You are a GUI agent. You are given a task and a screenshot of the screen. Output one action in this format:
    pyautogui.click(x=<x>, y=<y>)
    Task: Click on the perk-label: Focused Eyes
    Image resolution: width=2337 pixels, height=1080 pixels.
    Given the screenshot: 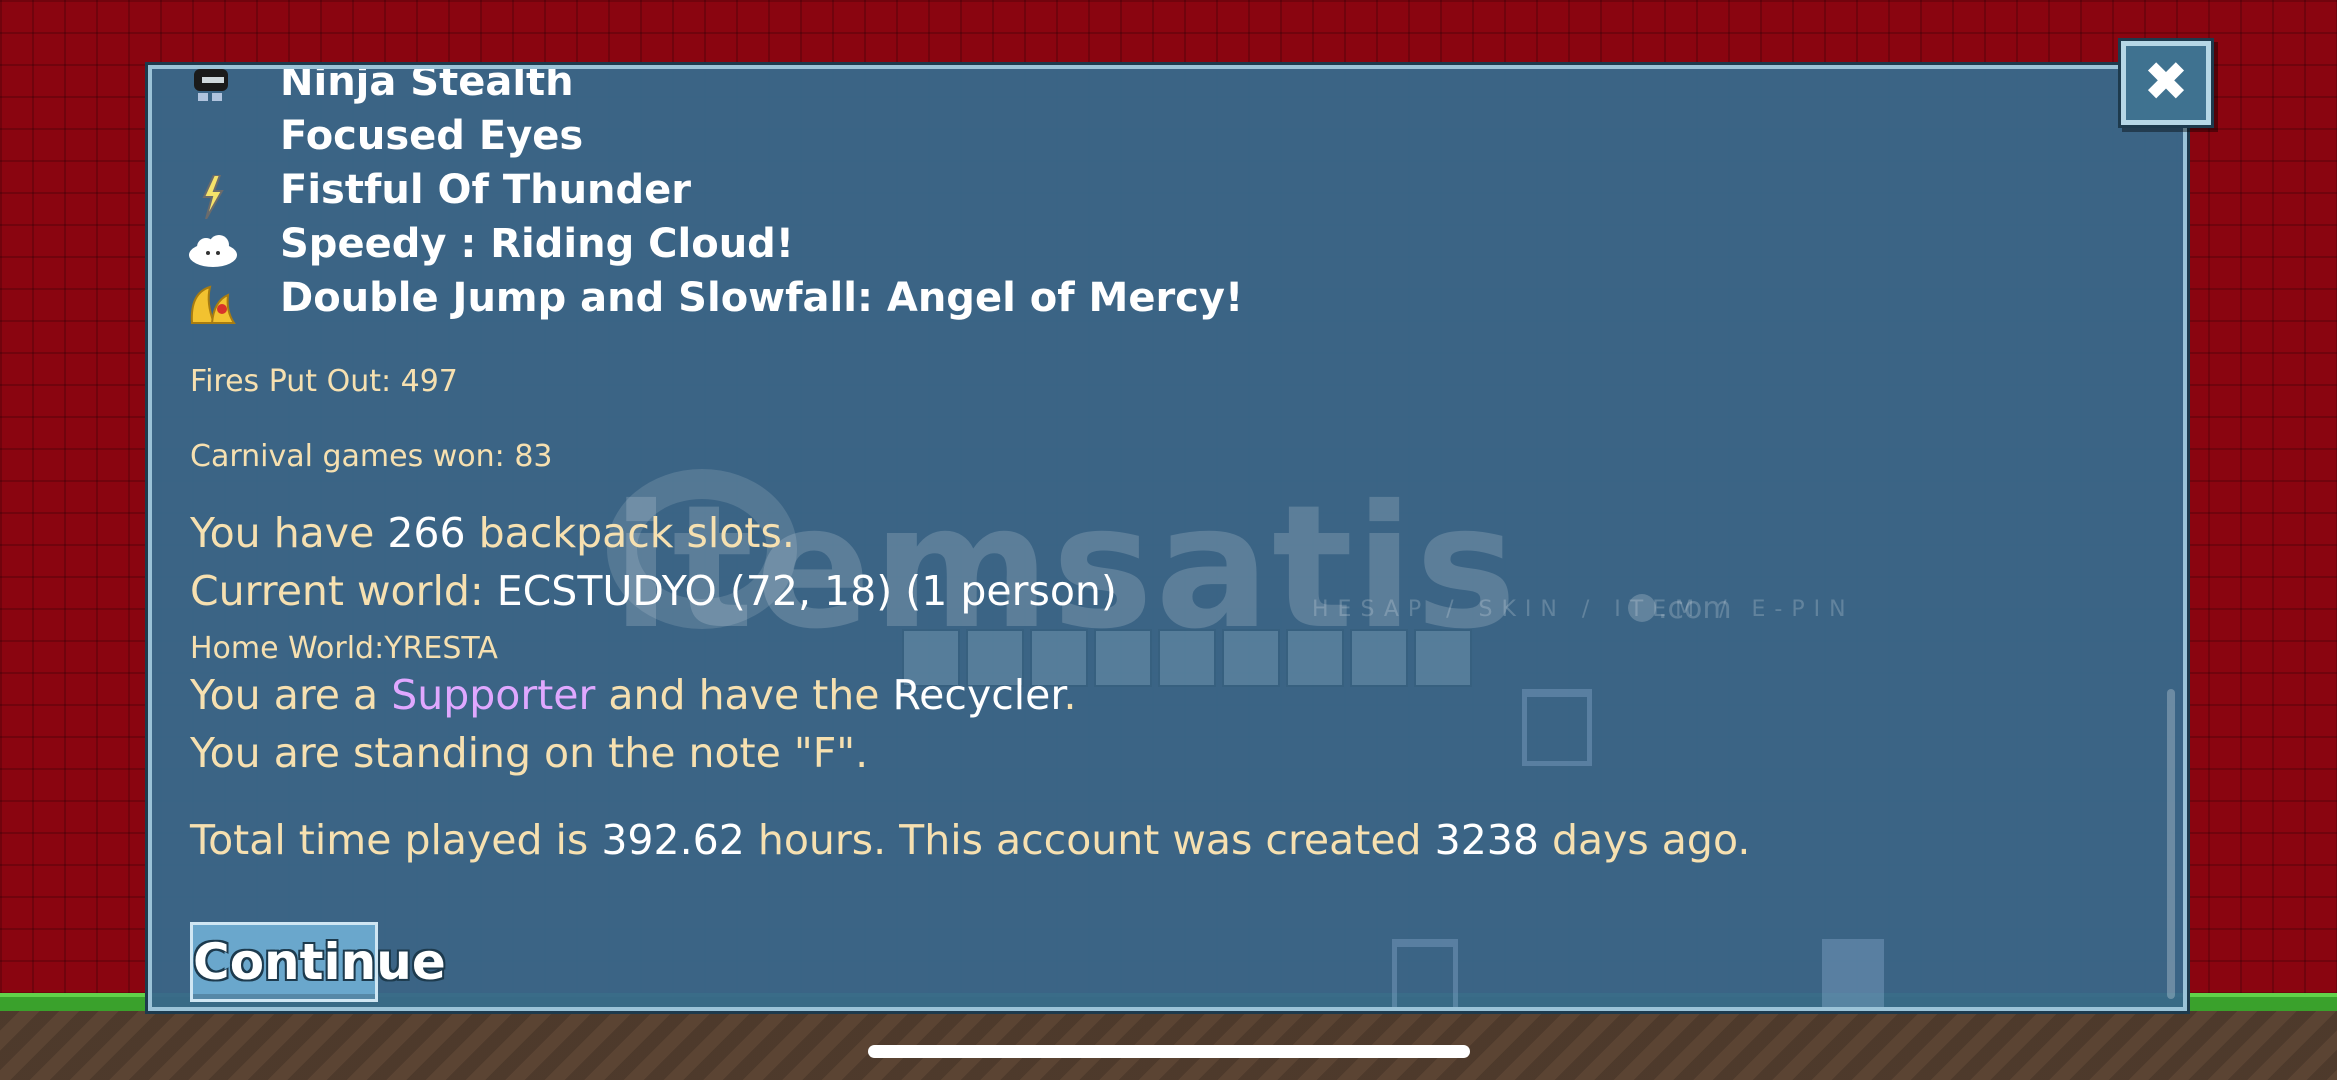 What is the action you would take?
    pyautogui.click(x=432, y=136)
    